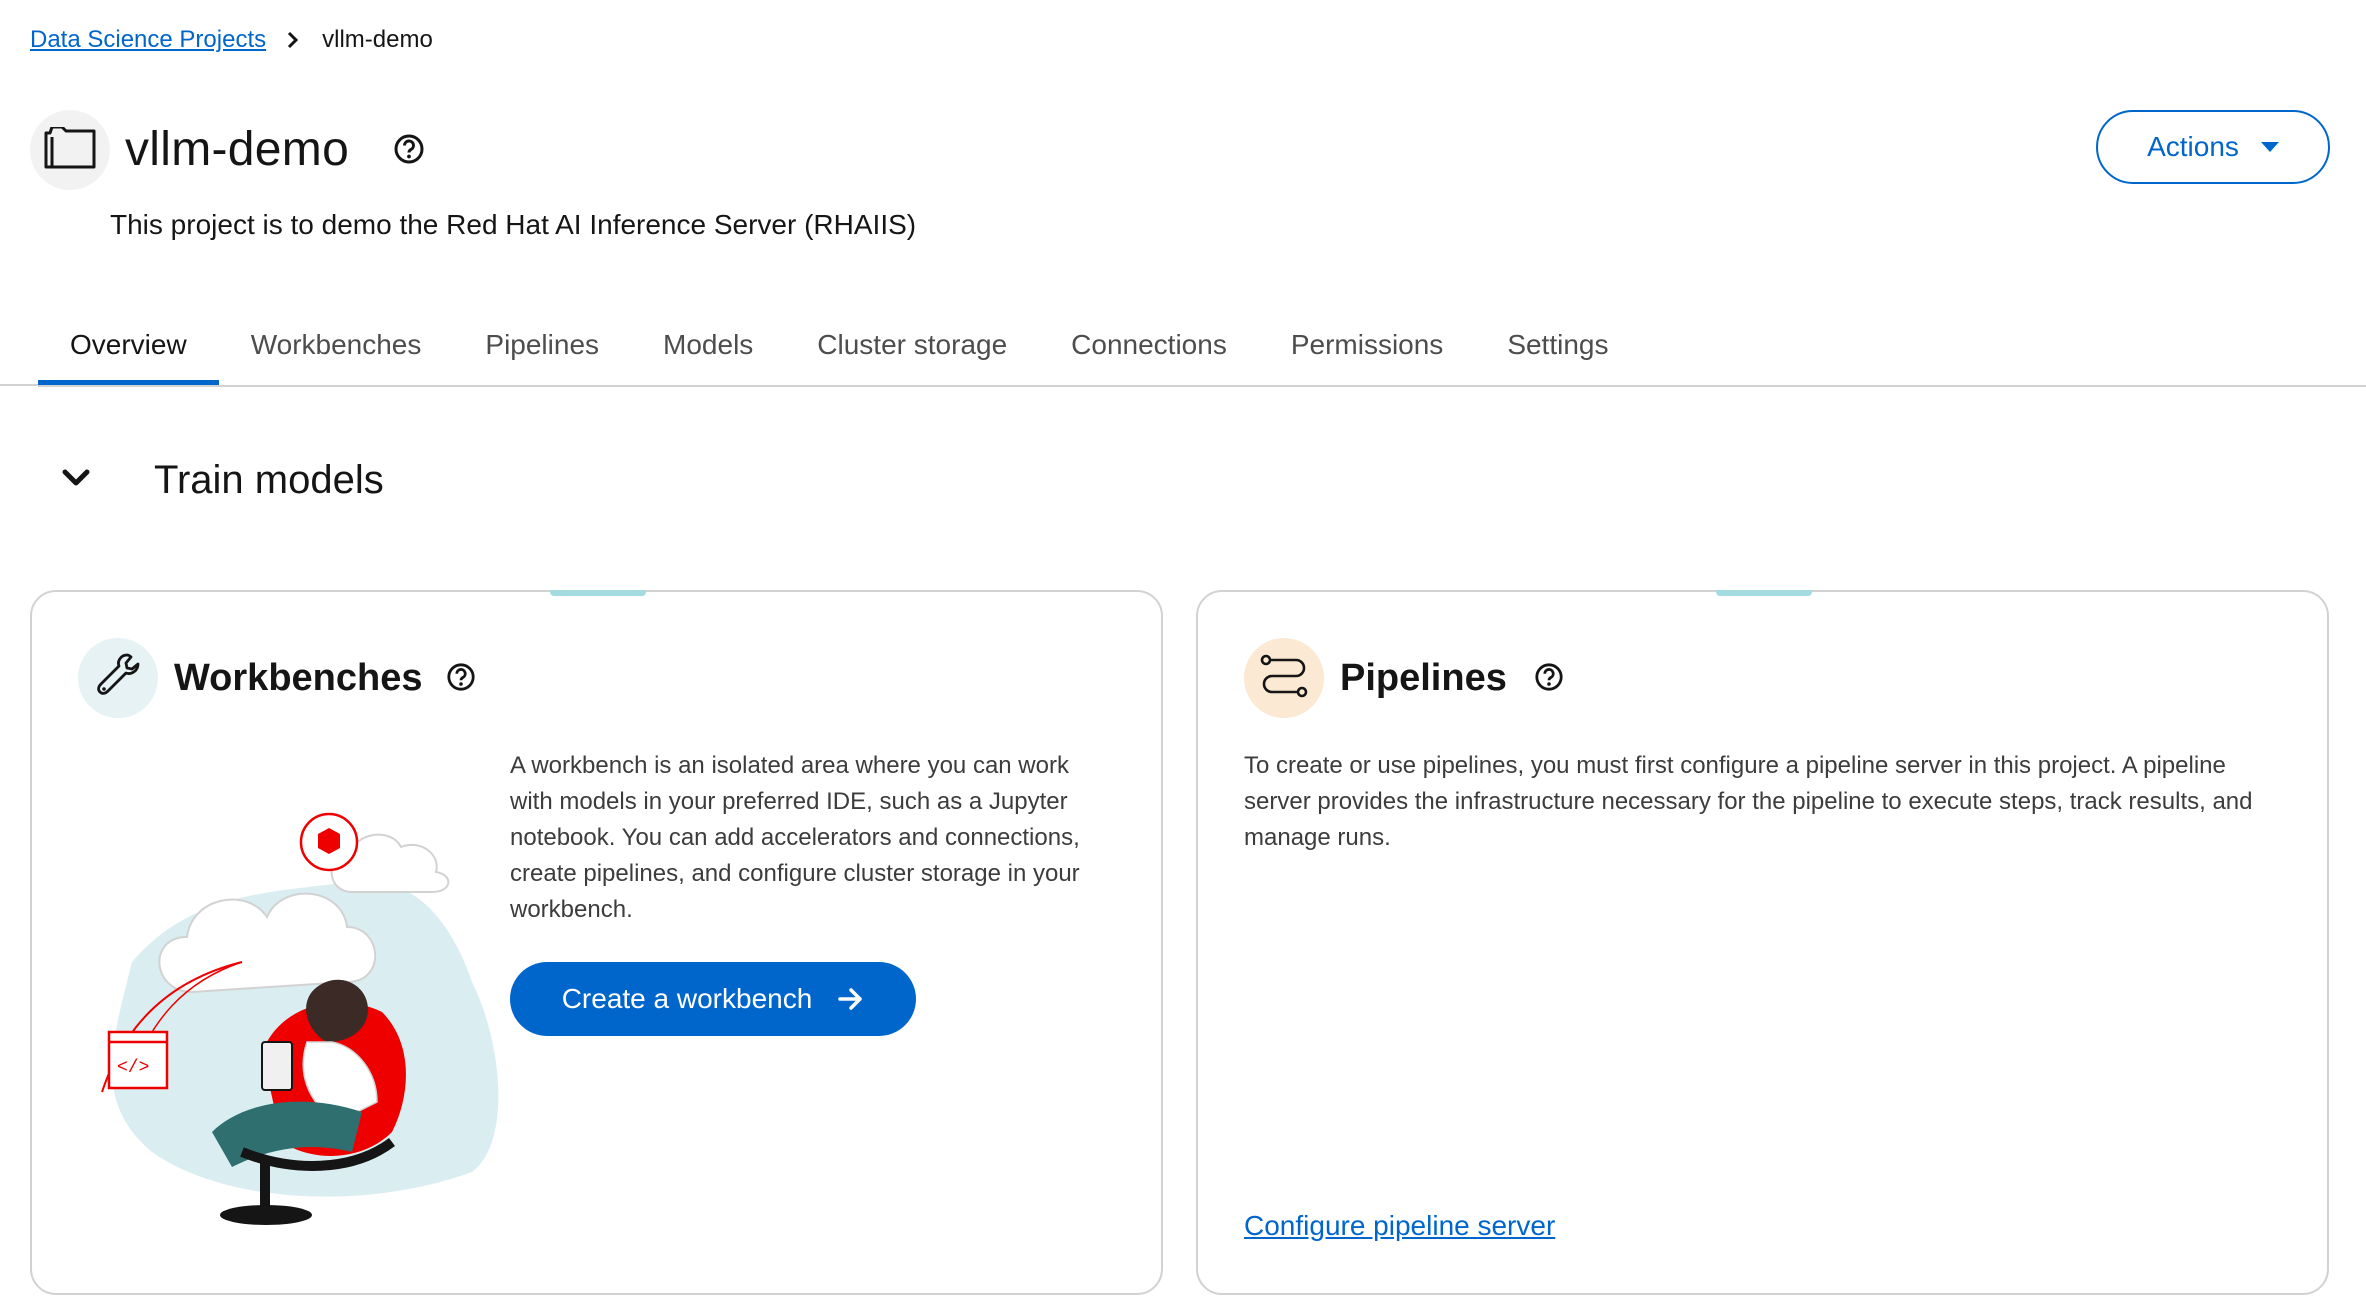 The height and width of the screenshot is (1316, 2366). Describe the element at coordinates (128, 345) in the screenshot. I see `tab-overview: Overview` at that location.